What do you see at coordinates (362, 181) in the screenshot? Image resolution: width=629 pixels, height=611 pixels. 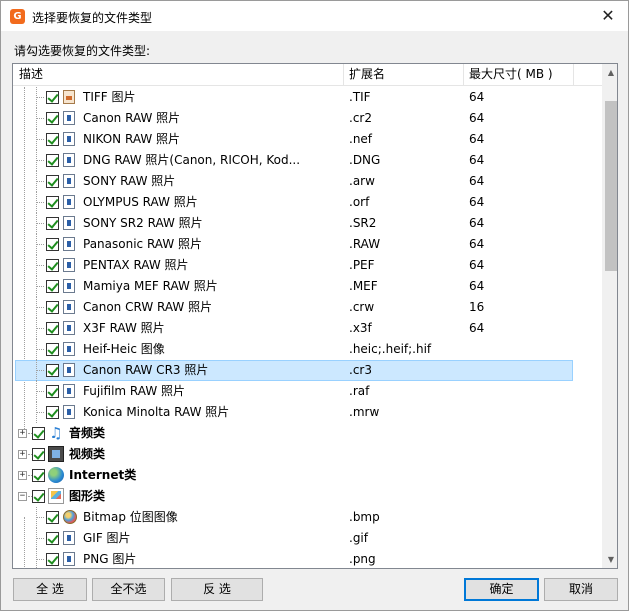 I see `extension-cell: .arw` at bounding box center [362, 181].